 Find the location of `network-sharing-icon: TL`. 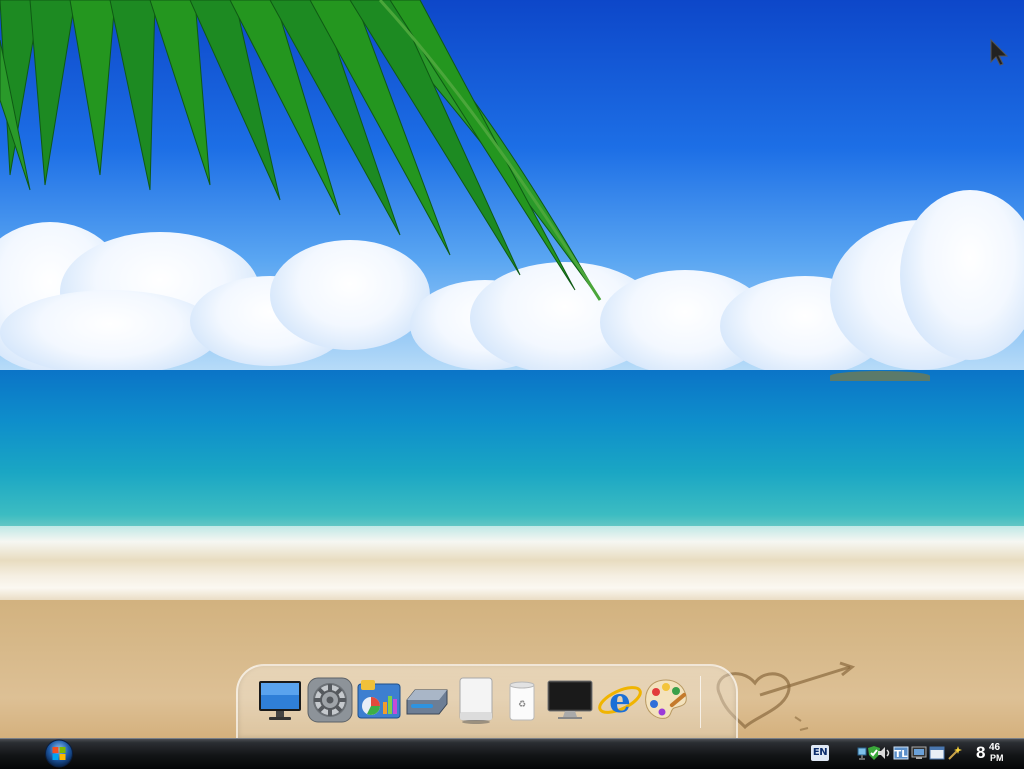

network-sharing-icon: TL is located at coordinates (901, 753).